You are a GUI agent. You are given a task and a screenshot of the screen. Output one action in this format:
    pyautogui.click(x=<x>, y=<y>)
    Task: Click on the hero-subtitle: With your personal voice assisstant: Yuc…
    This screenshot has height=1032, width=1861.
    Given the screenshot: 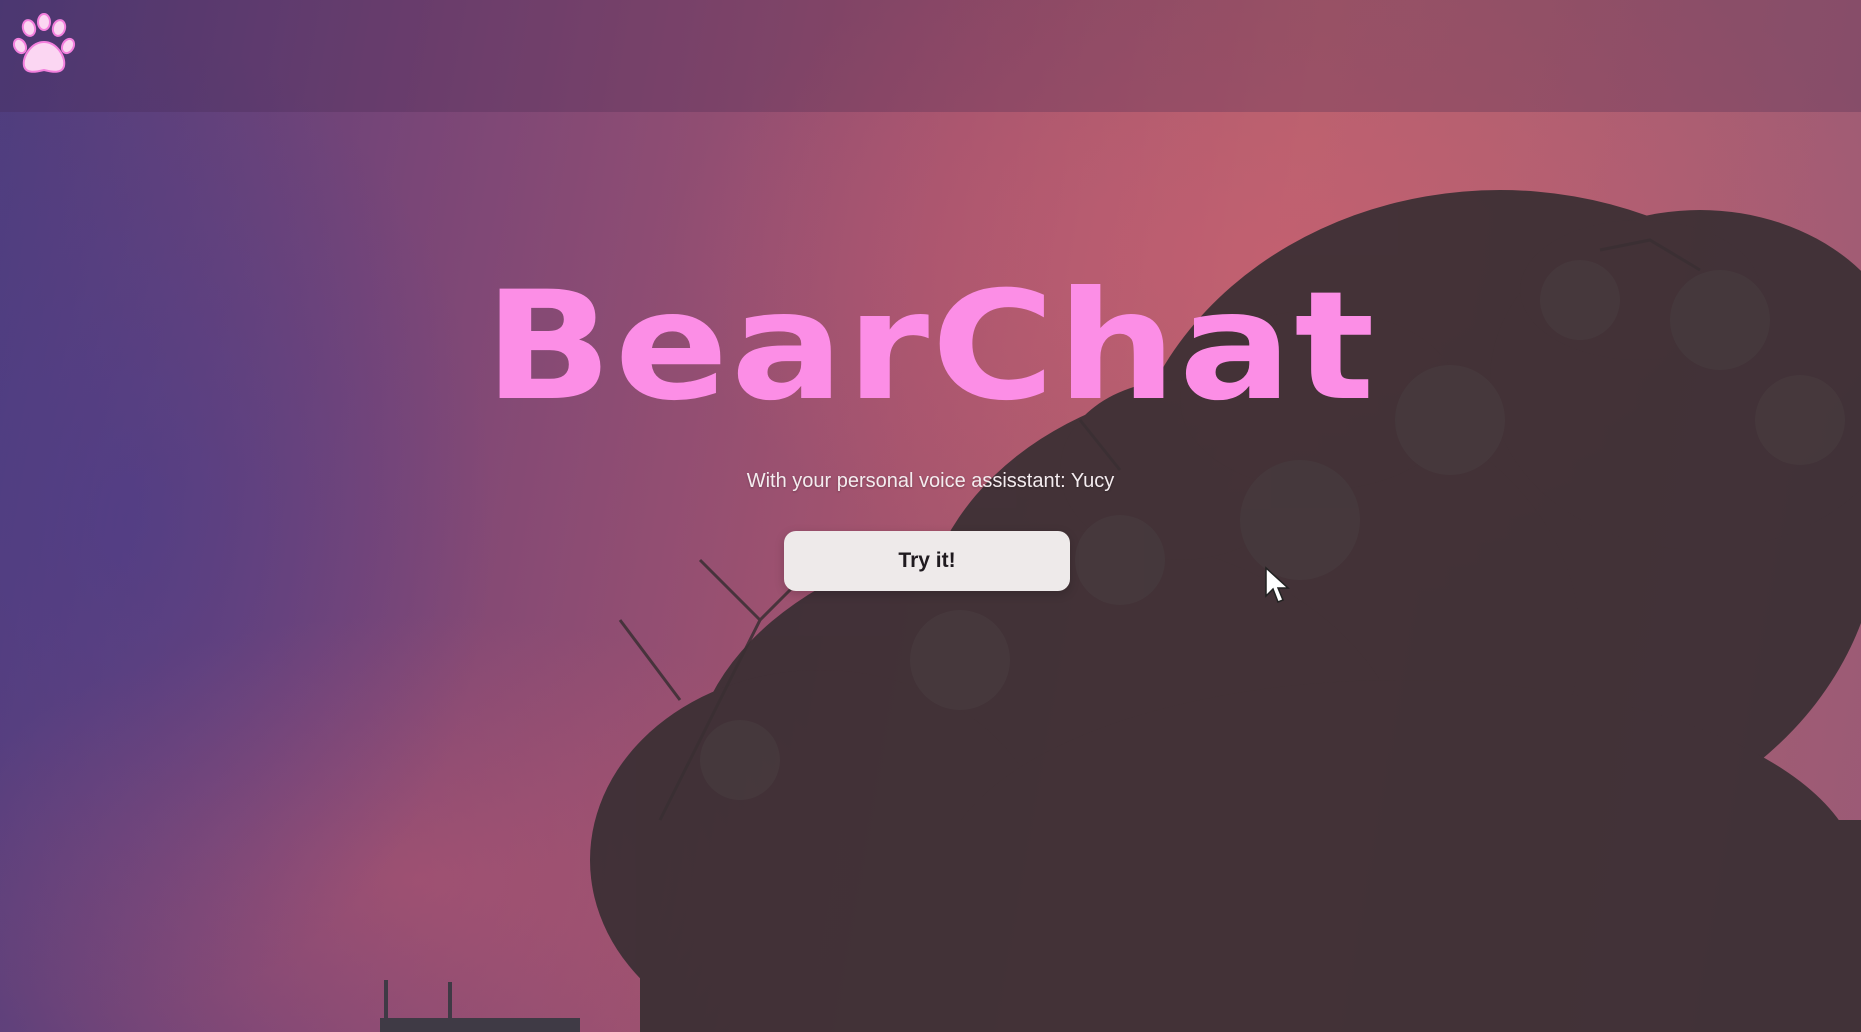 What is the action you would take?
    pyautogui.click(x=930, y=481)
    